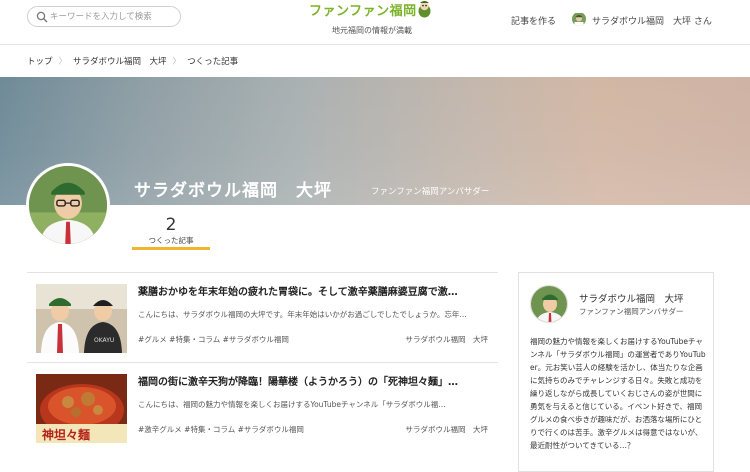  I want to click on svg-text: 神坦々麺, so click(66, 434).